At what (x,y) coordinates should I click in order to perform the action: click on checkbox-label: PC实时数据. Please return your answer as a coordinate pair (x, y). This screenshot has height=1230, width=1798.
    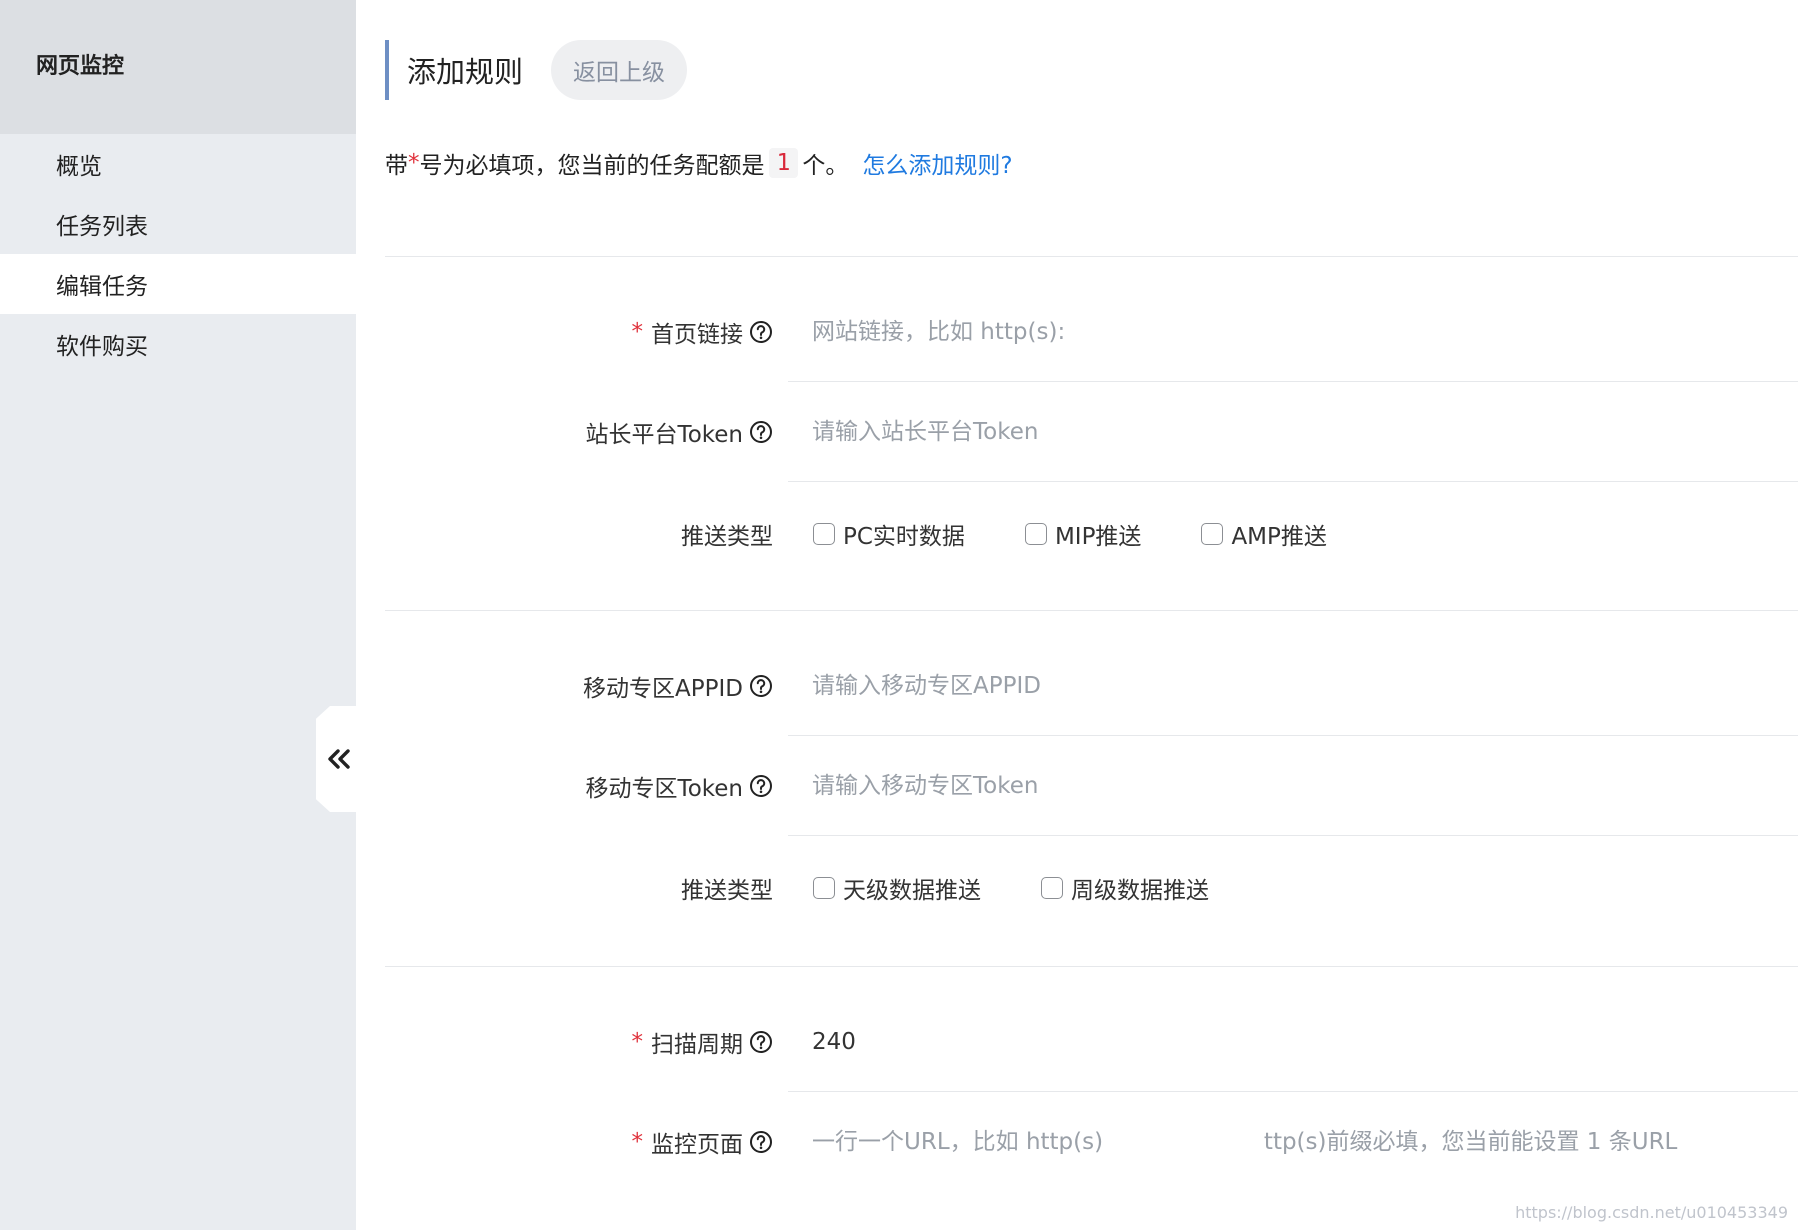
    Looking at the image, I should click on (904, 537).